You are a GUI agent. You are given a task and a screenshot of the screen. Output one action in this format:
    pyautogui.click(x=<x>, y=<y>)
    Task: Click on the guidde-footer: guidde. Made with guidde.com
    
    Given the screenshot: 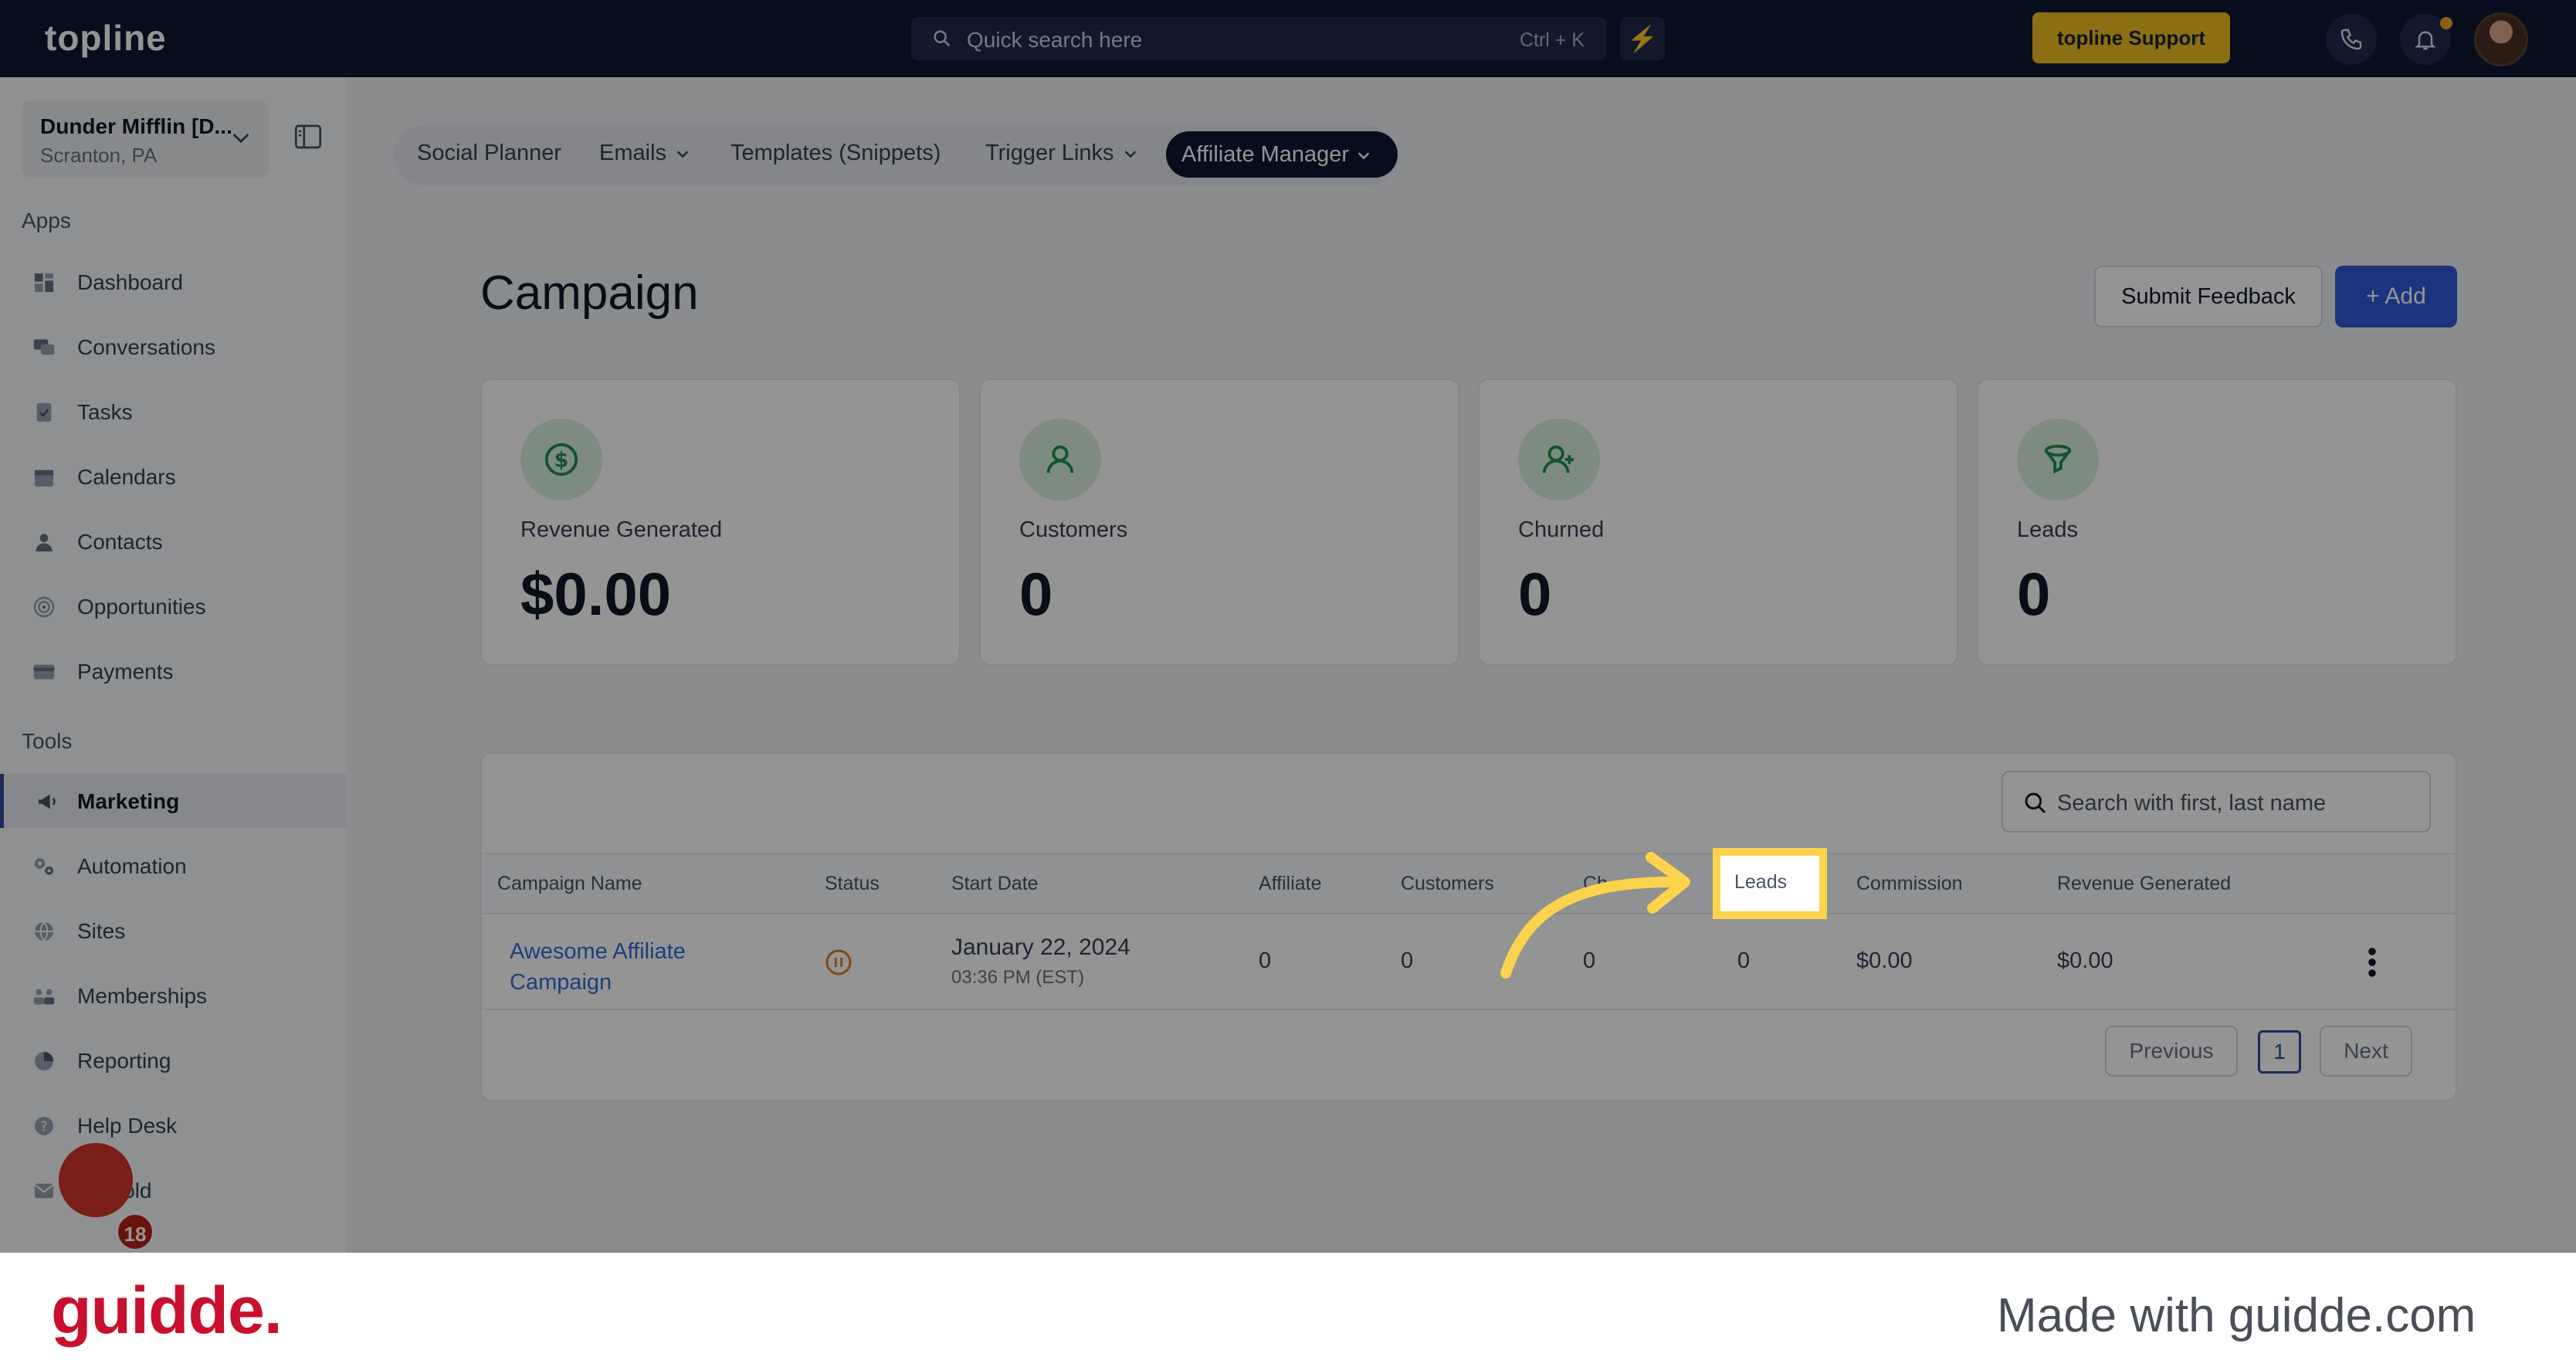 What is the action you would take?
    pyautogui.click(x=1288, y=1310)
    